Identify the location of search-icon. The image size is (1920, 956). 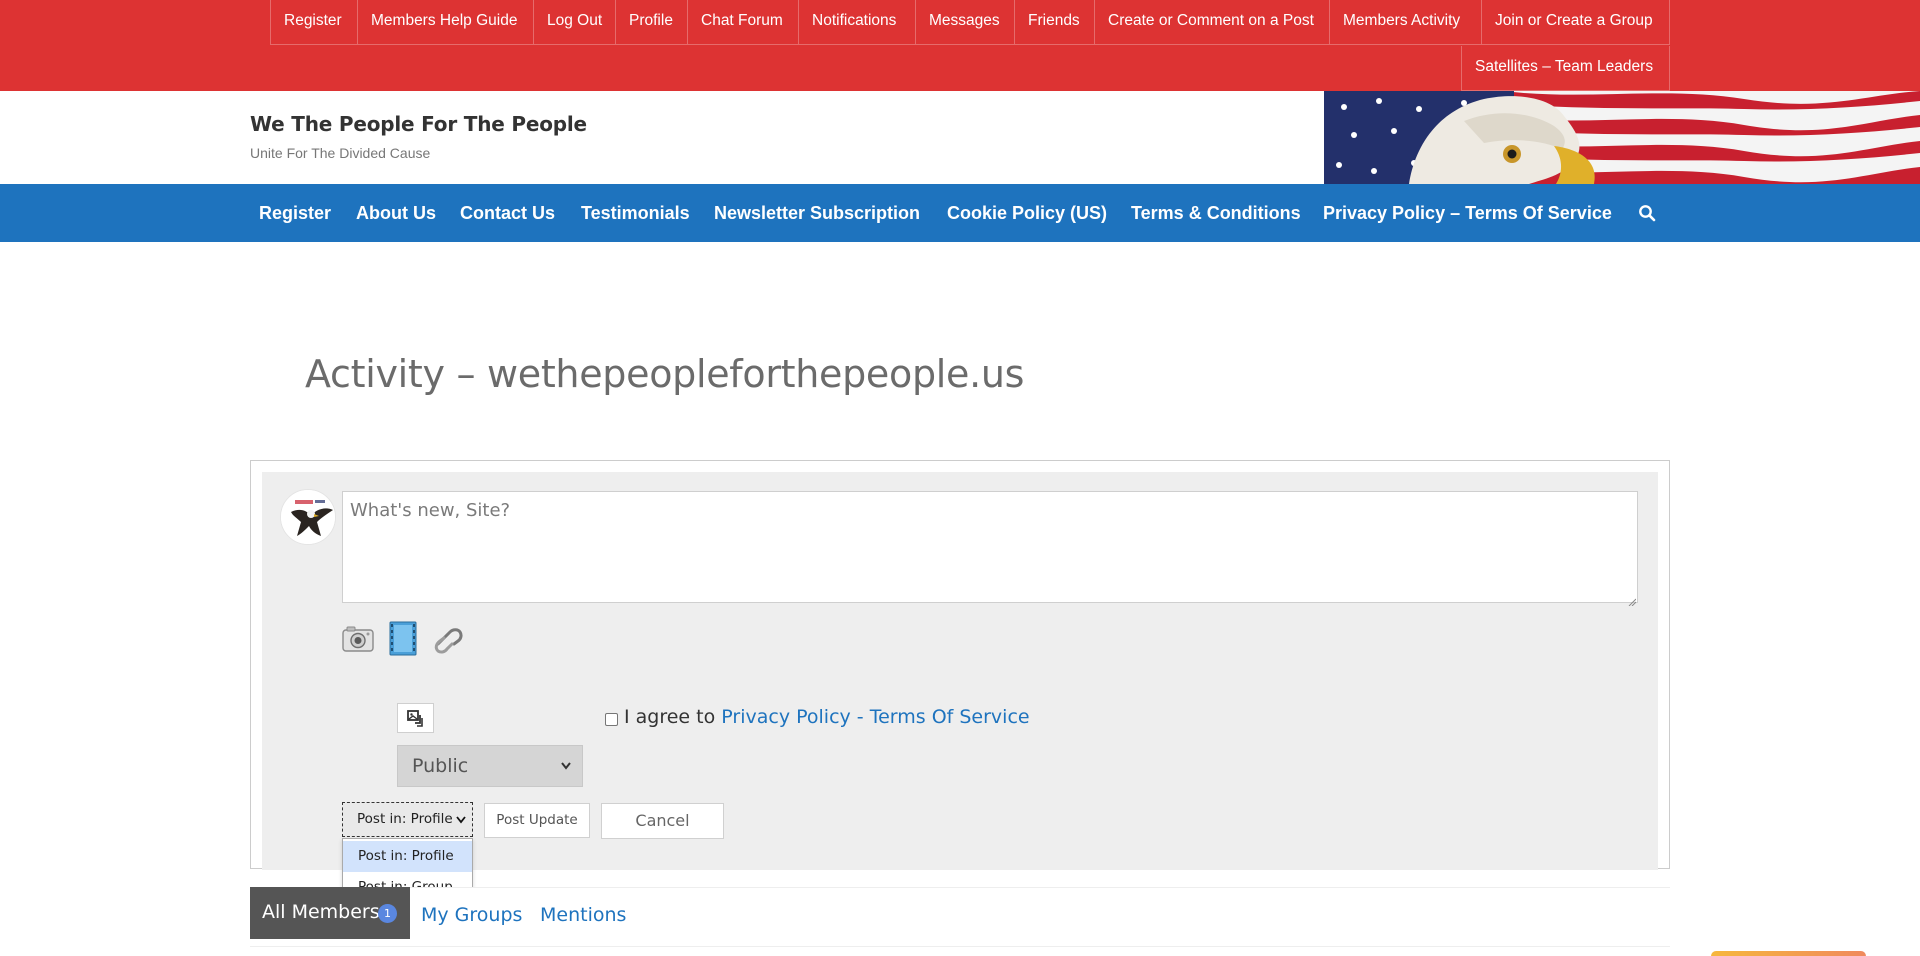
(1648, 214).